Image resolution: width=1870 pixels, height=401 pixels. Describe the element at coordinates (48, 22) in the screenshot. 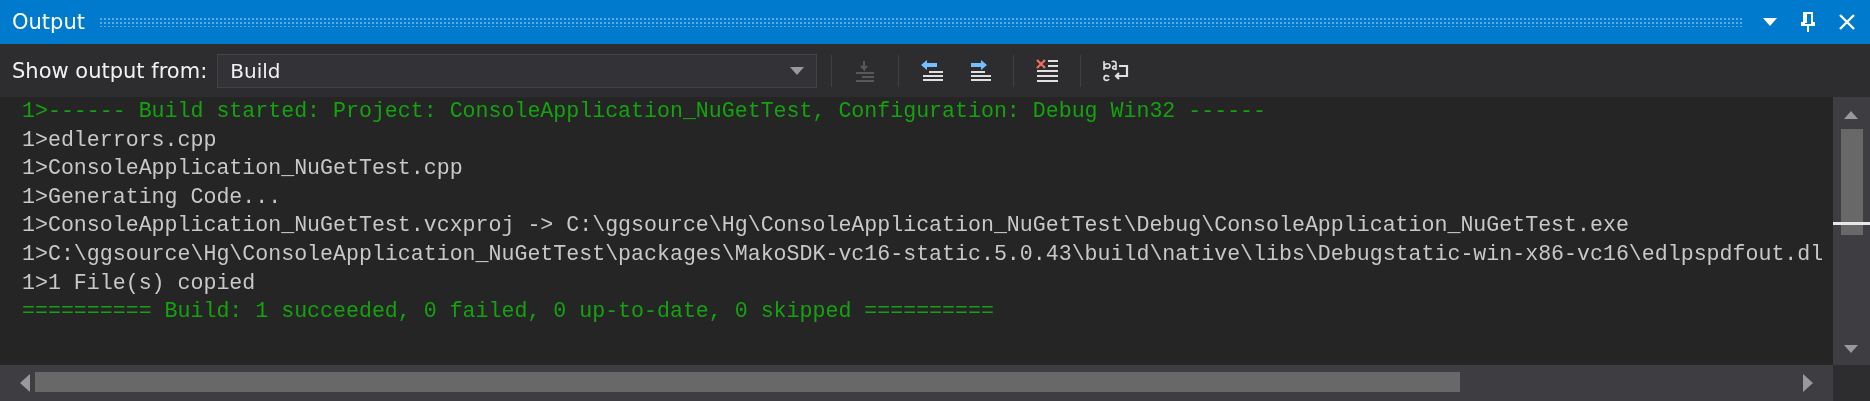

I see `window-title: Output` at that location.